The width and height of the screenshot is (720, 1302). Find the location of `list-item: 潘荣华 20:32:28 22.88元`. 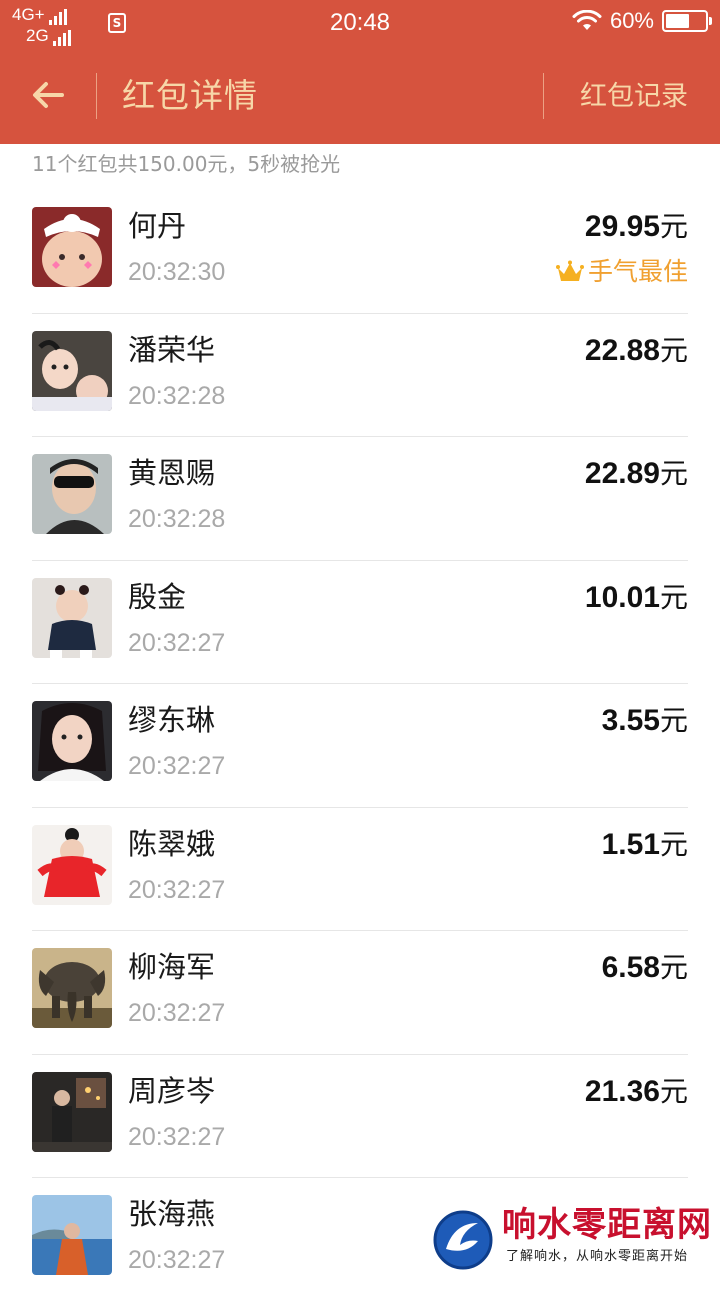

list-item: 潘荣华 20:32:28 22.88元 is located at coordinates (360, 376).